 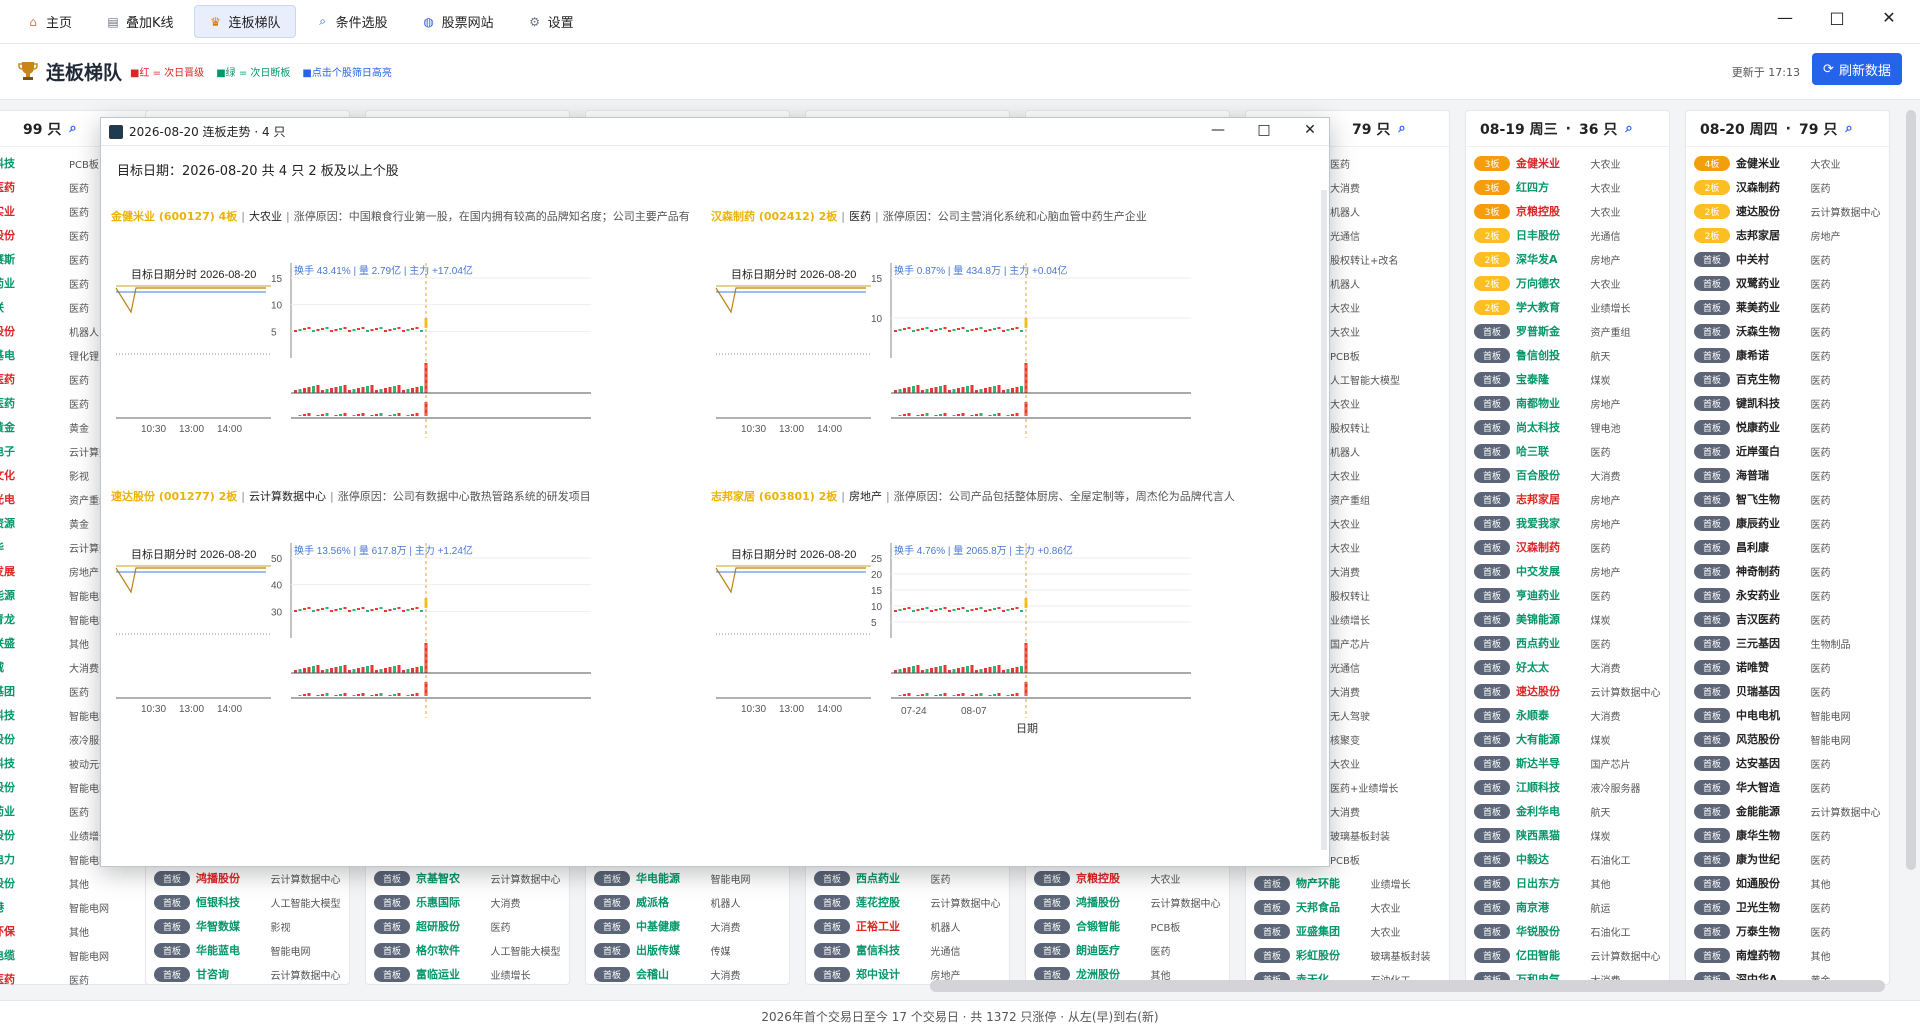 I want to click on list-item: 首板 彩虹股份 玻璃基板封装, so click(x=1347, y=955).